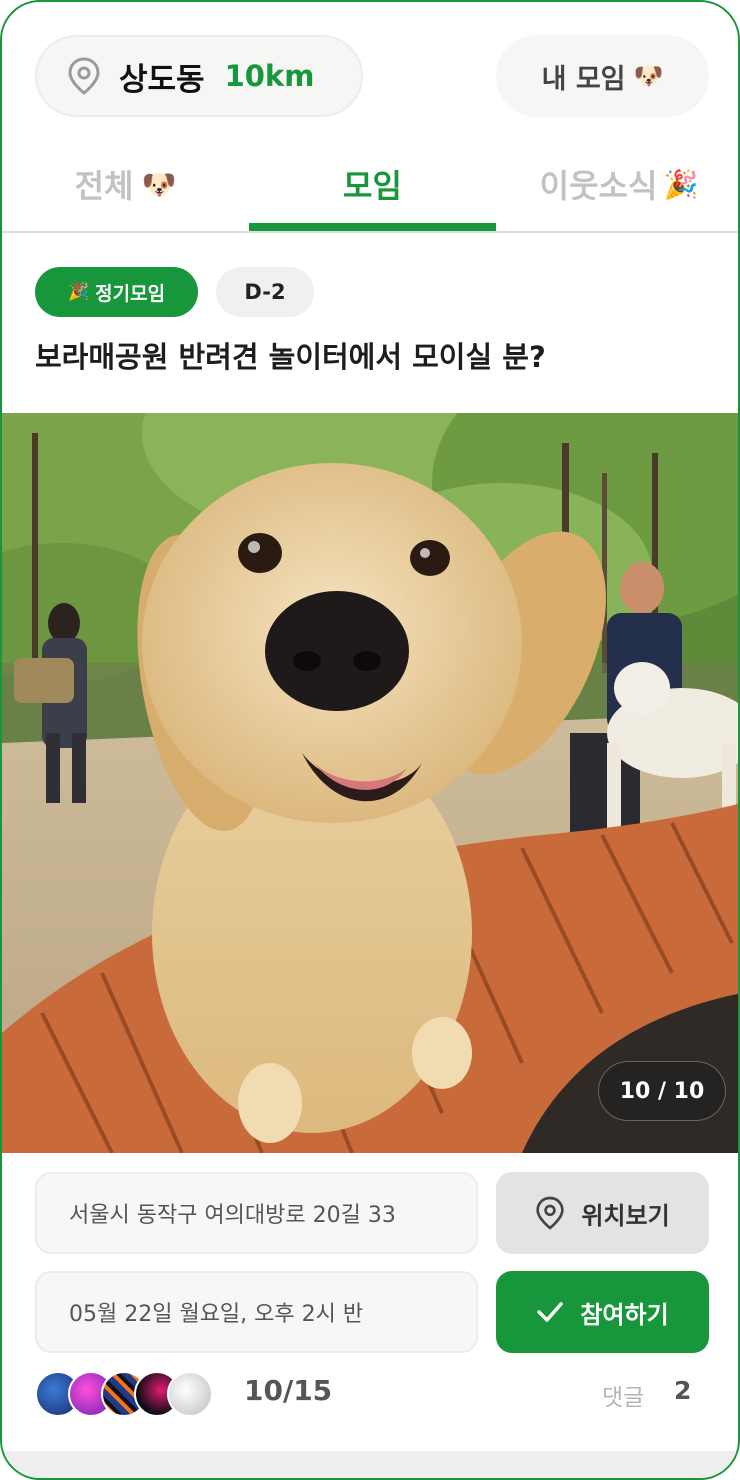  What do you see at coordinates (625, 1215) in the screenshot?
I see `view-location-label: 위치보기` at bounding box center [625, 1215].